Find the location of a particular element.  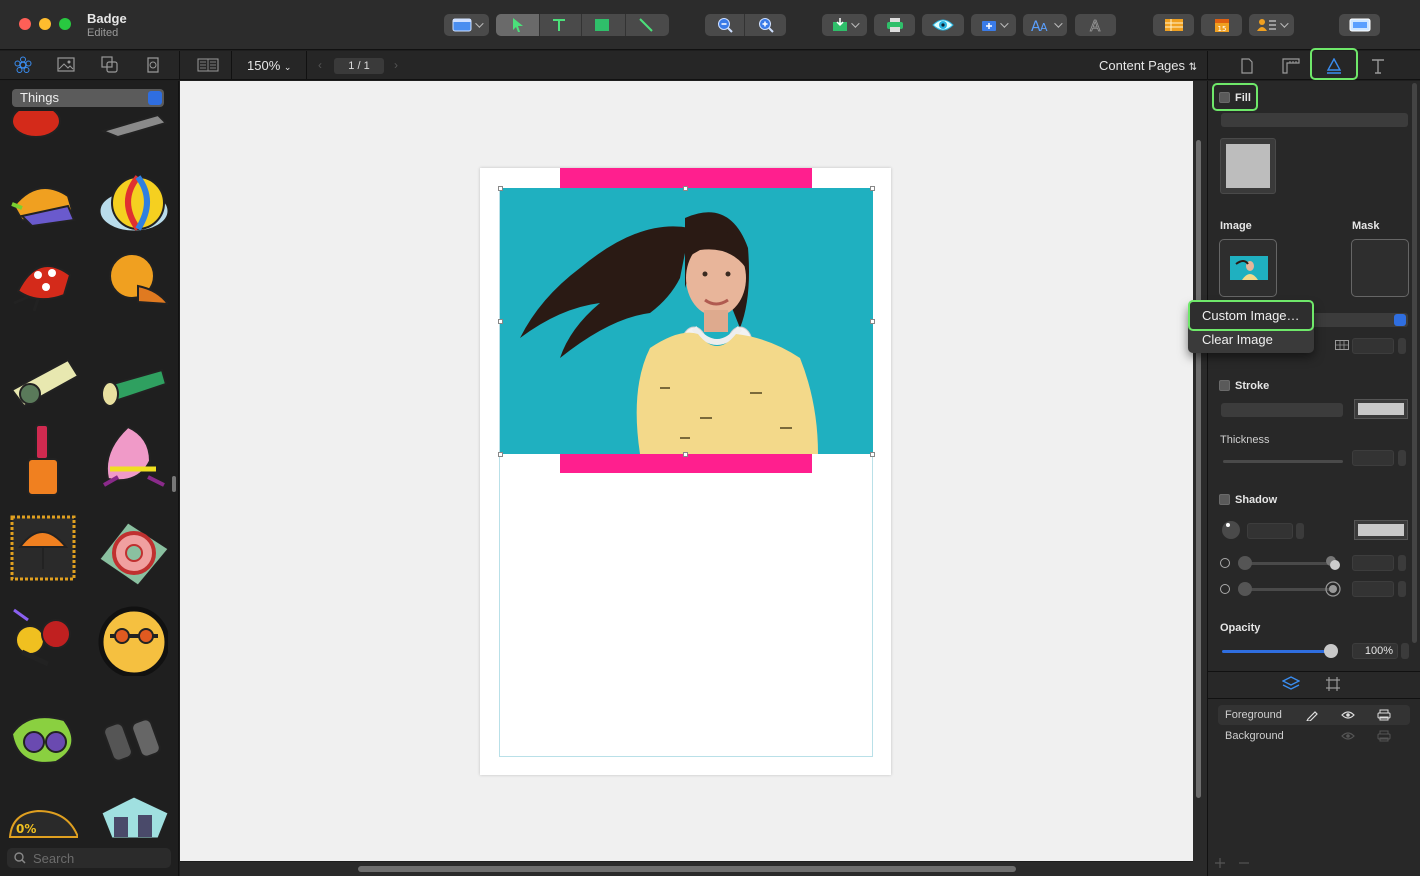

clipart-cap is located at coordinates (43, 211).